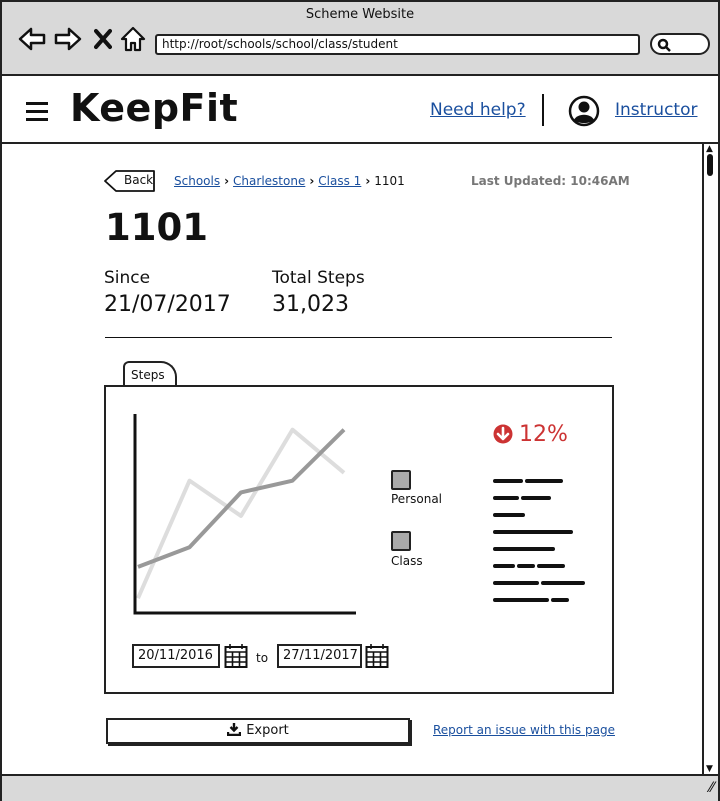 Image resolution: width=720 pixels, height=801 pixels. Describe the element at coordinates (37, 114) in the screenshot. I see `hamburger-menu-icon` at that location.